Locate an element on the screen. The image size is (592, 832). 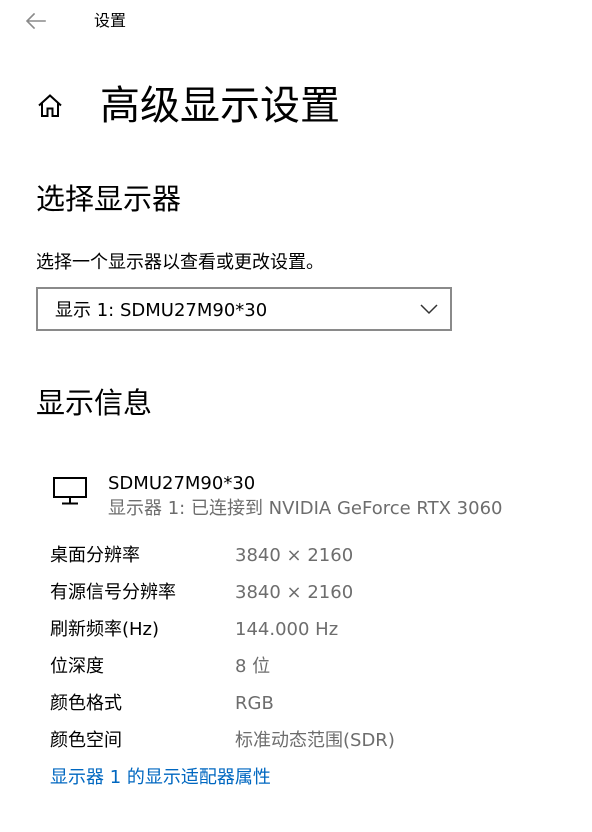
property-value-color-format: RGB is located at coordinates (254, 703).